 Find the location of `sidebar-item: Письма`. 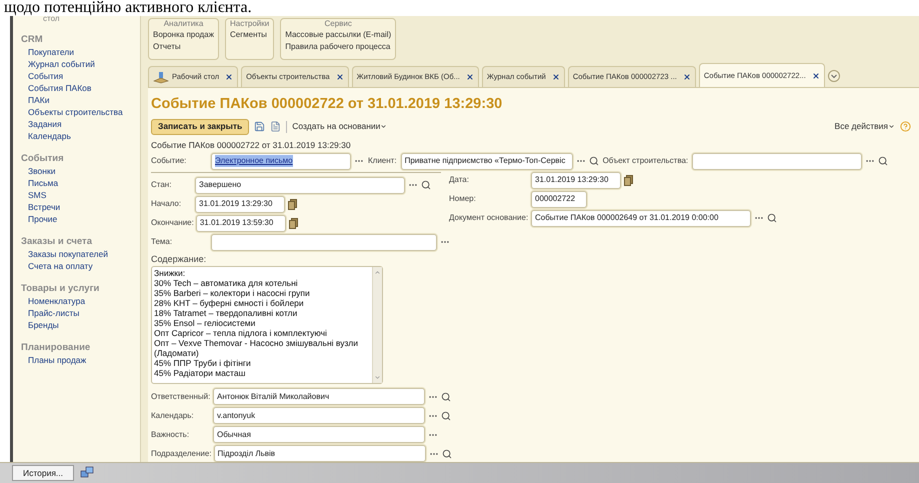

sidebar-item: Письма is located at coordinates (80, 183).